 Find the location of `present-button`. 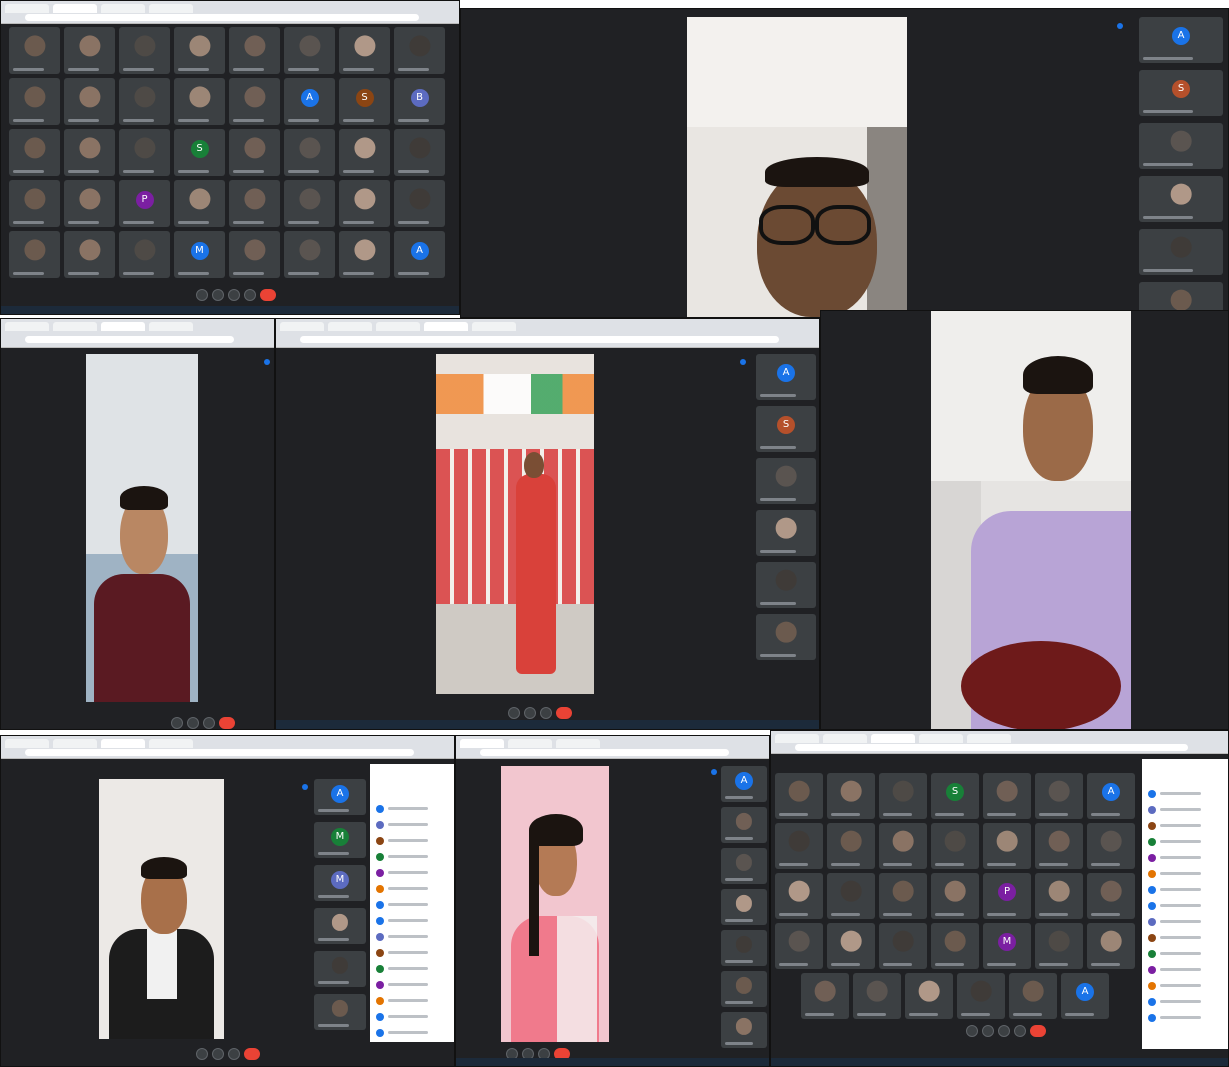

present-button is located at coordinates (250, 295).